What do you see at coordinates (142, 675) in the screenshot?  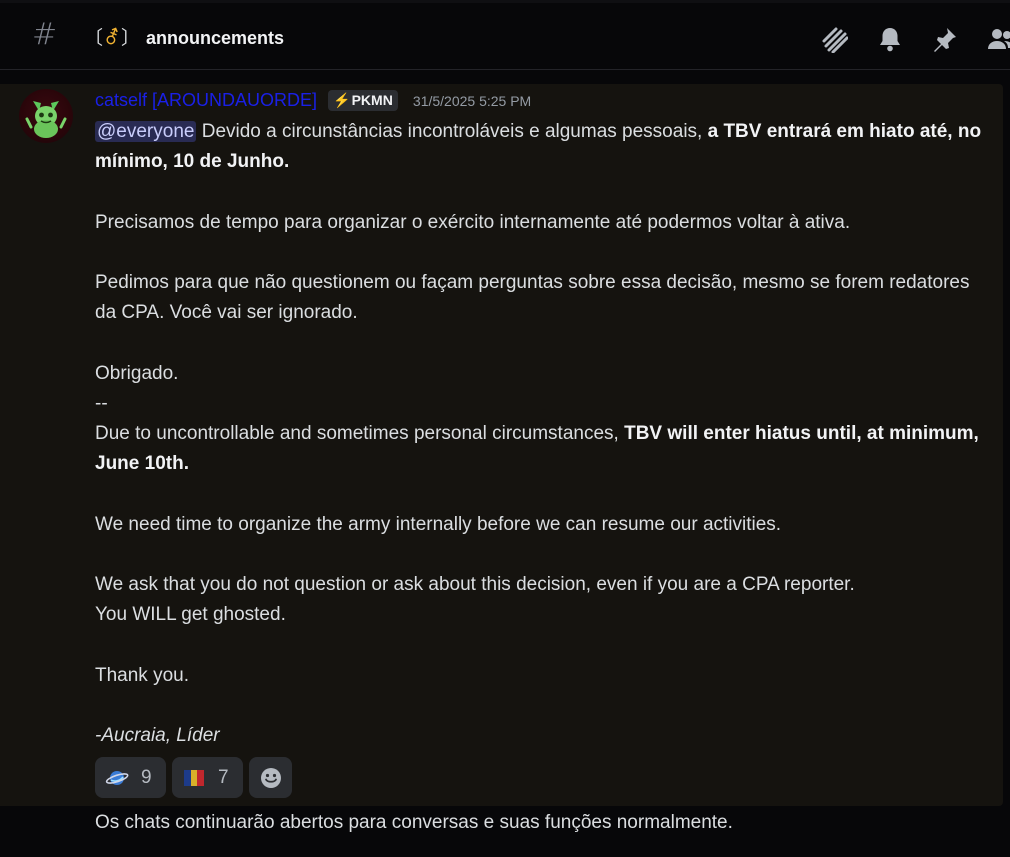 I see `paragraph: Thank you.` at bounding box center [142, 675].